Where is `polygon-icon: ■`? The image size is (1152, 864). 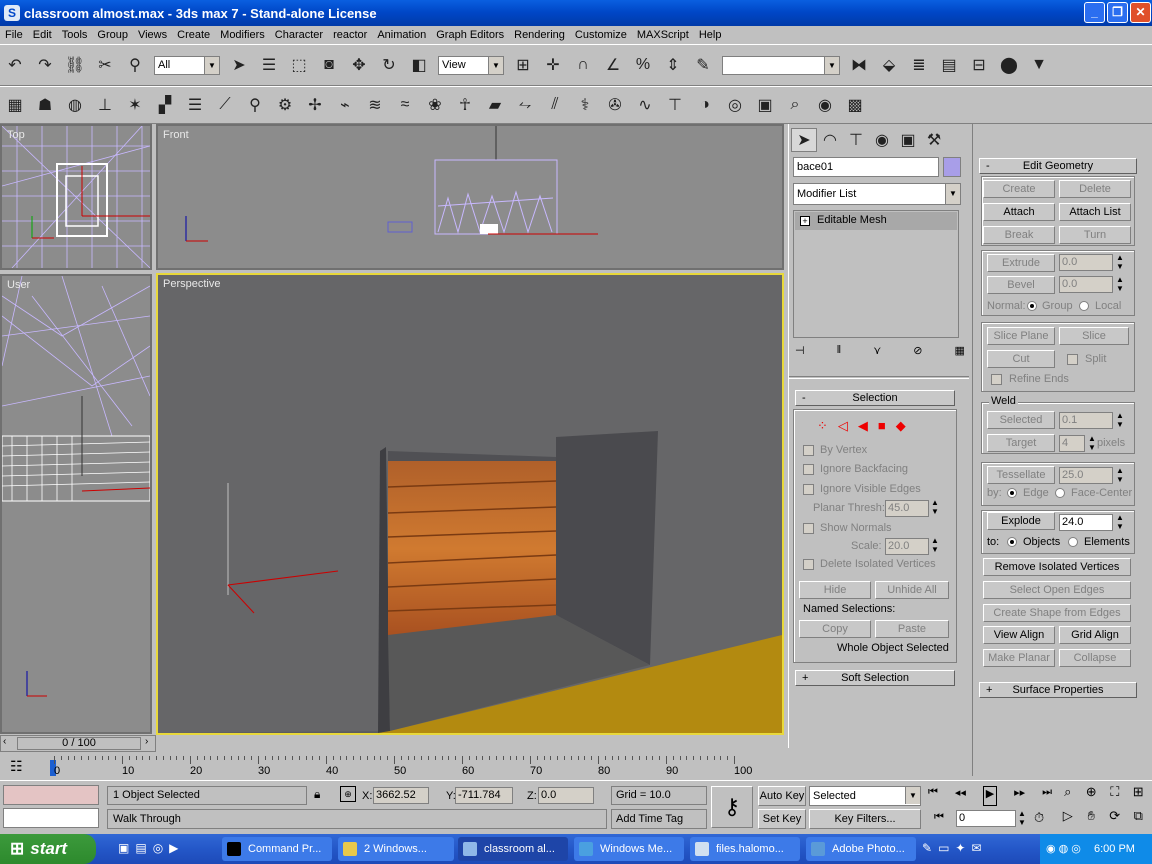
polygon-icon: ■ is located at coordinates (882, 425).